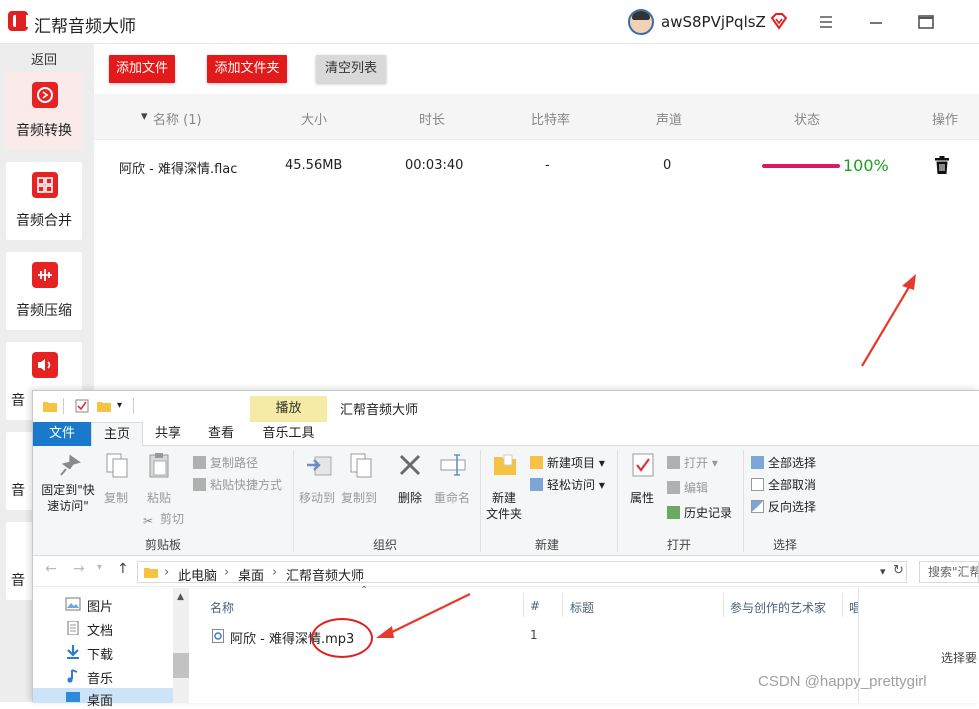  I want to click on breadcrumb-desktop: 桌面, so click(251, 574).